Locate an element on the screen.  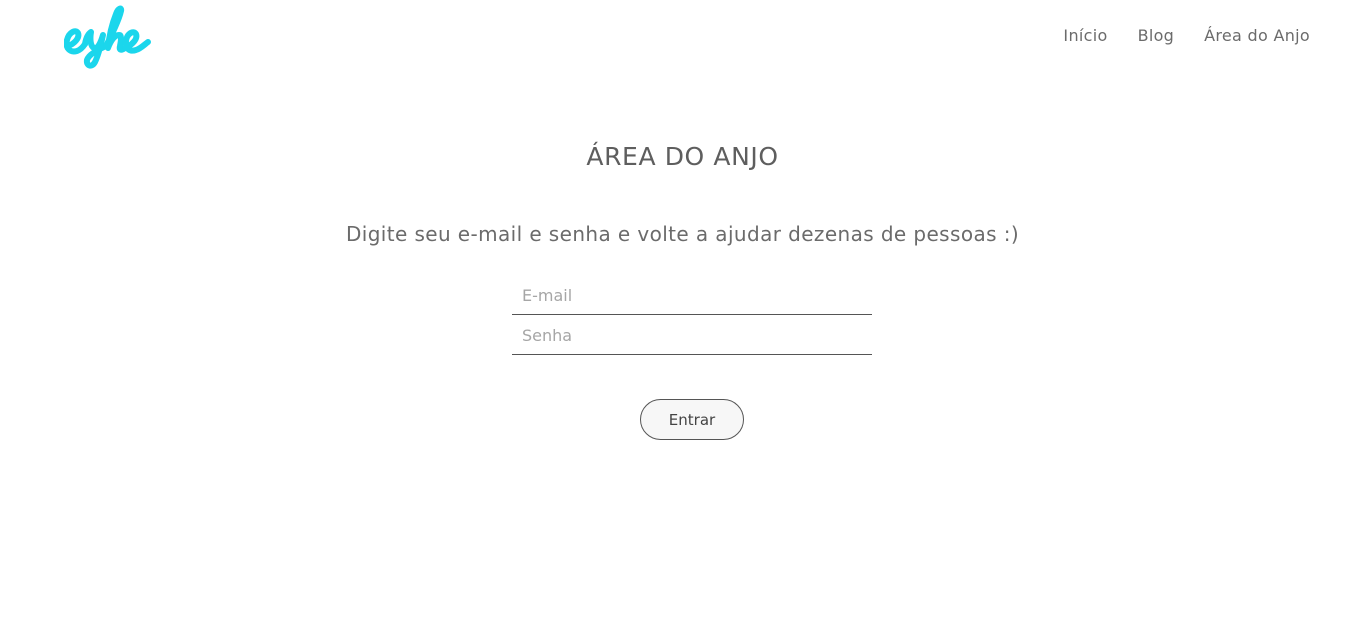
password-field is located at coordinates (692, 336).